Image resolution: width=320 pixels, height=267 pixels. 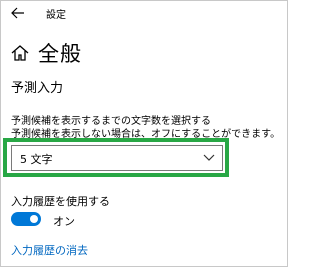 I want to click on back-button, so click(x=18, y=13).